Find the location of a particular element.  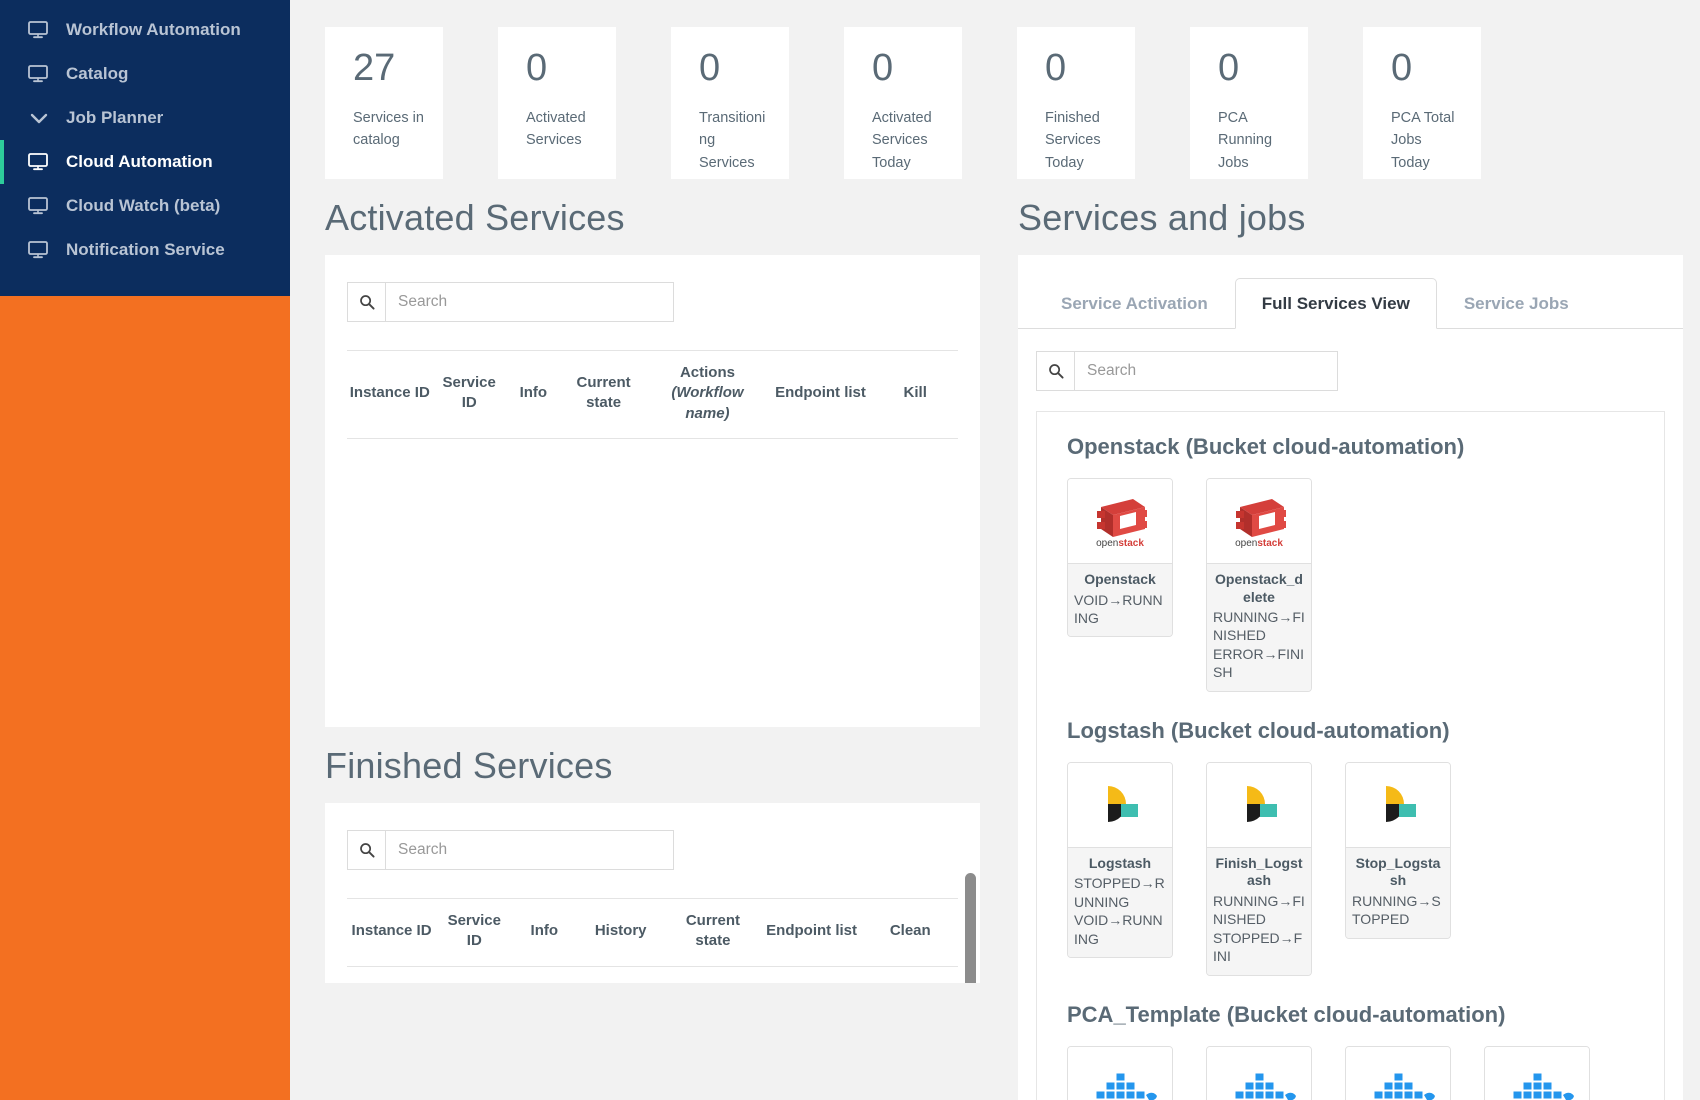

service-card: openstack Openstack VOID→RUNNING is located at coordinates (1120, 558).